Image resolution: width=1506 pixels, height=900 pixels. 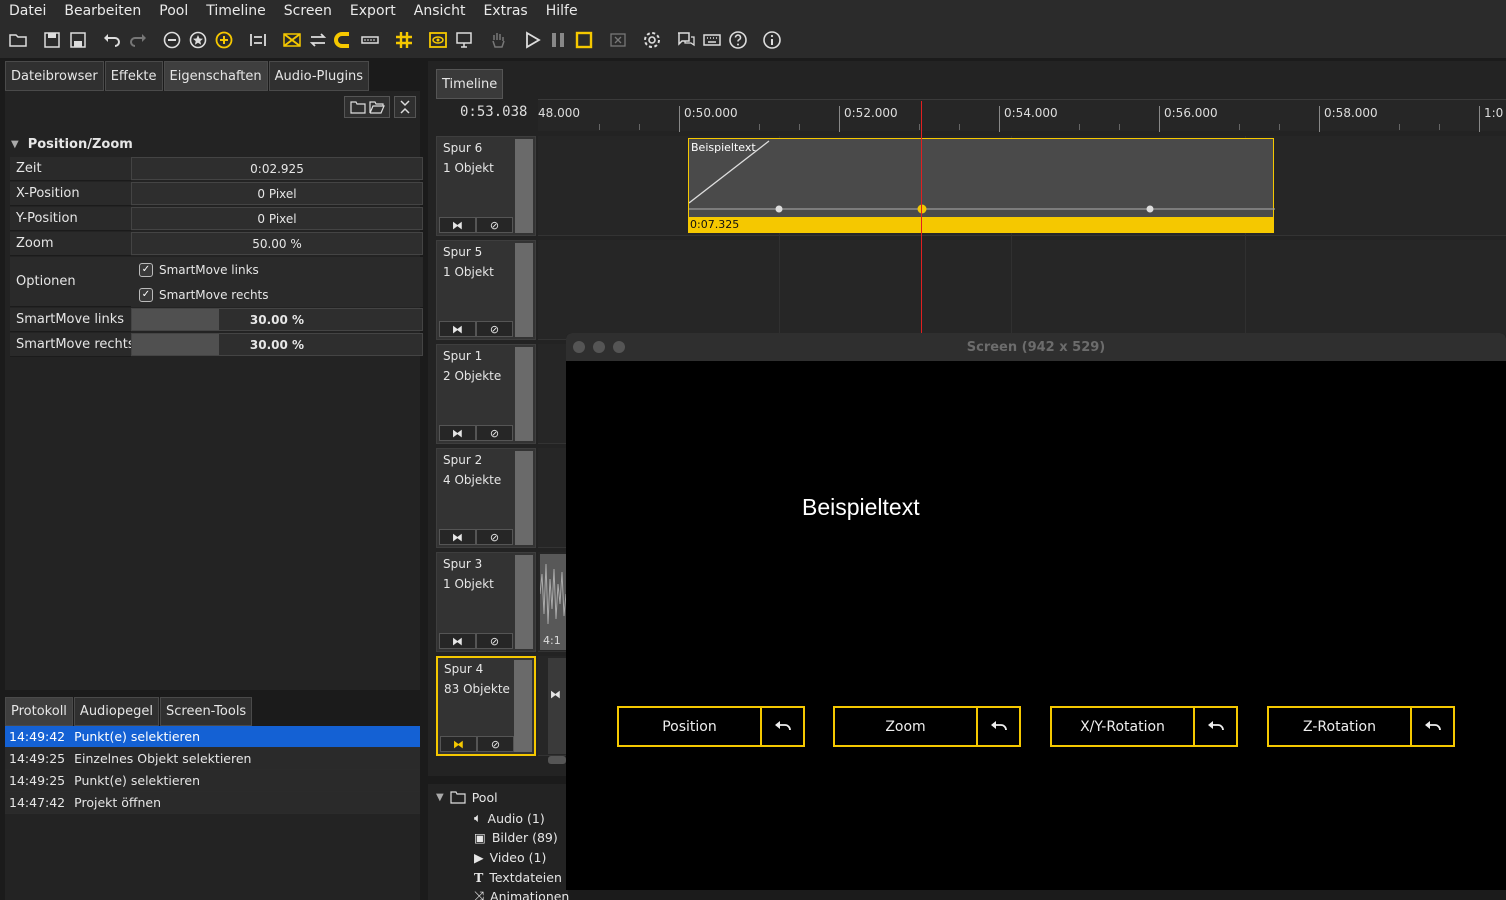 I want to click on tab-audiopegel: Audiopegel, so click(x=116, y=711).